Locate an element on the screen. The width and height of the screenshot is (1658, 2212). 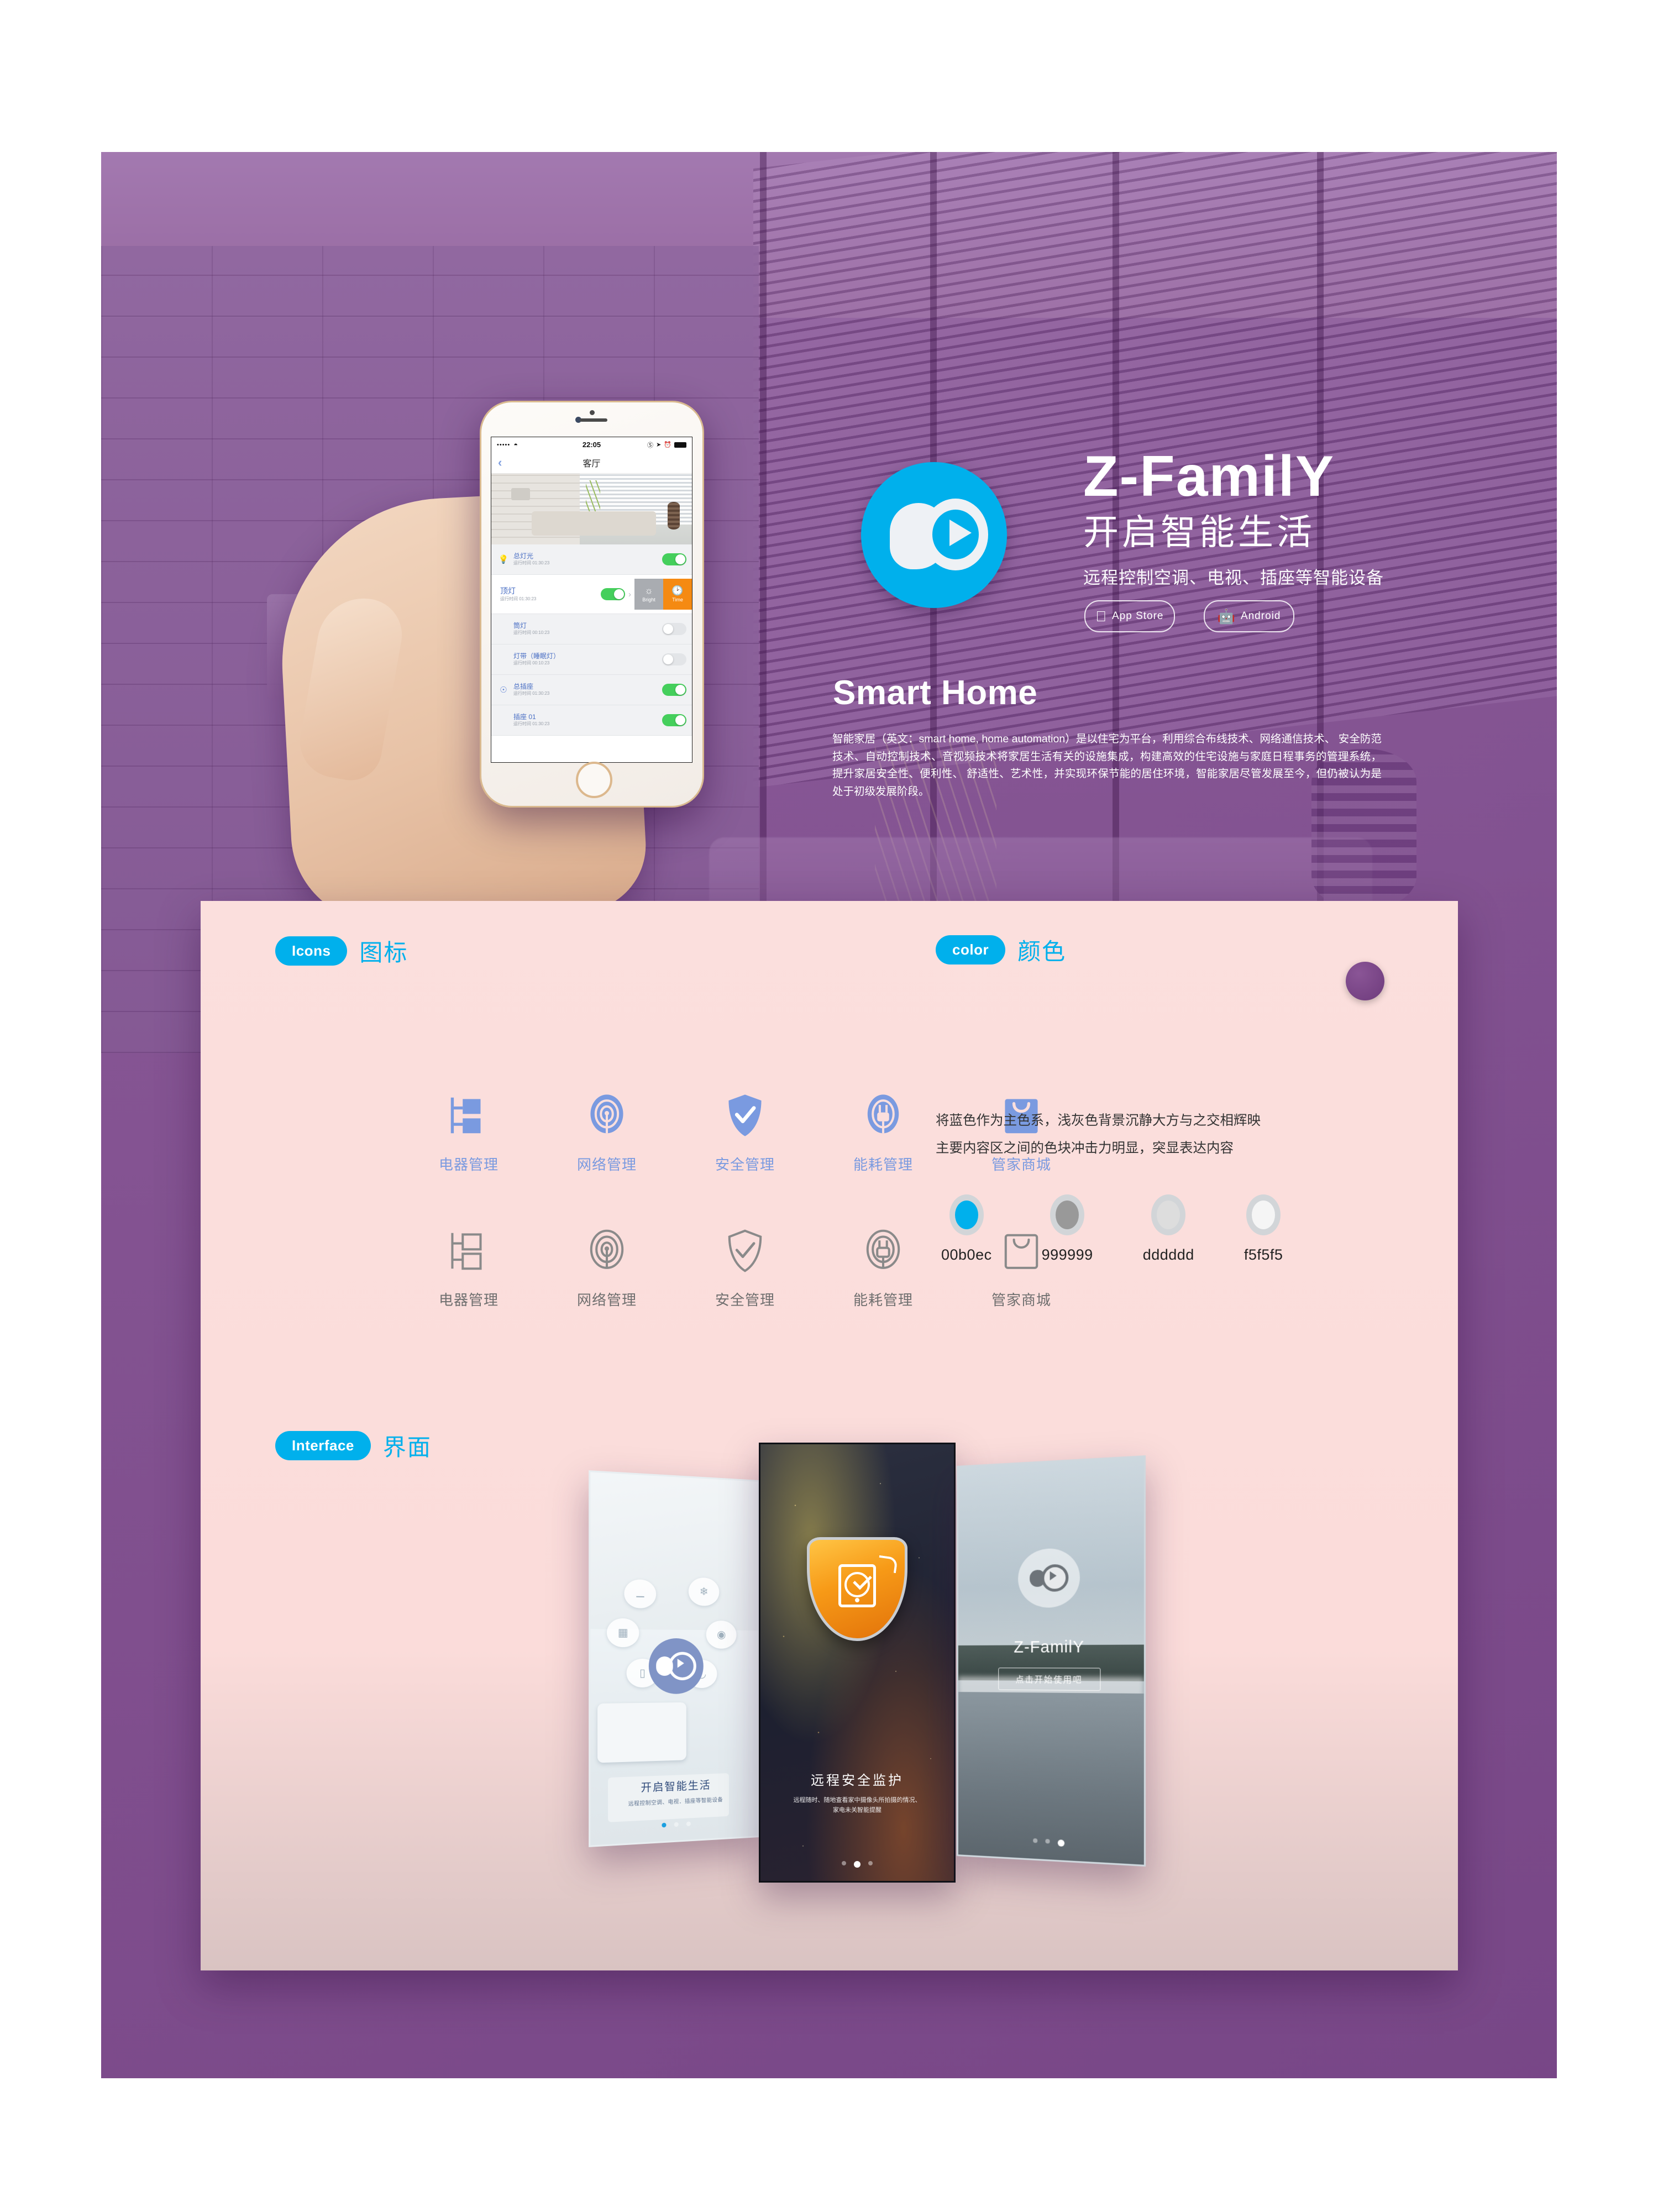
device-name: 顶灯 is located at coordinates (508, 591).